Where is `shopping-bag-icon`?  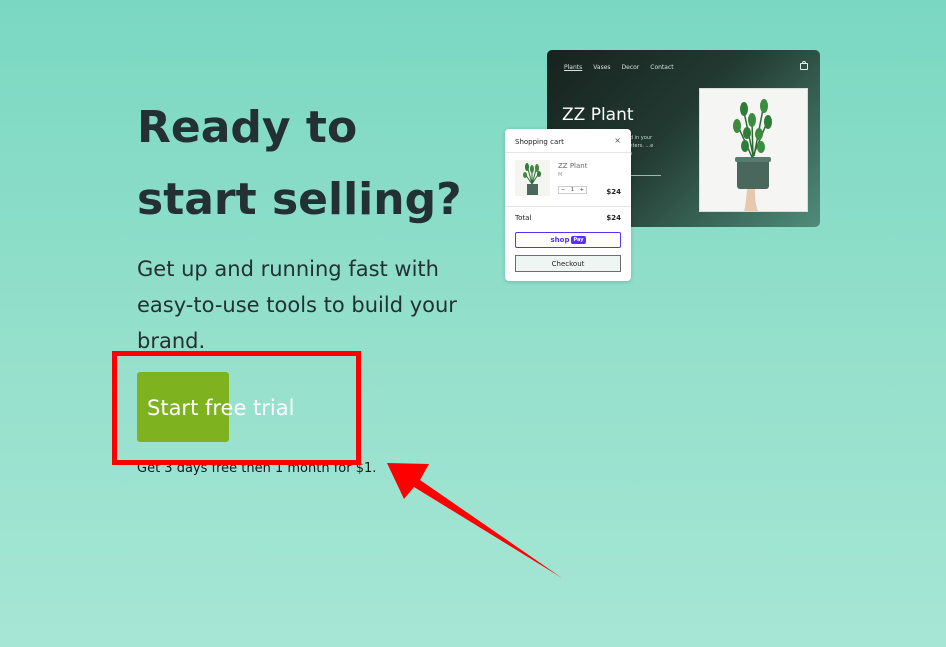
shopping-bag-icon is located at coordinates (804, 65).